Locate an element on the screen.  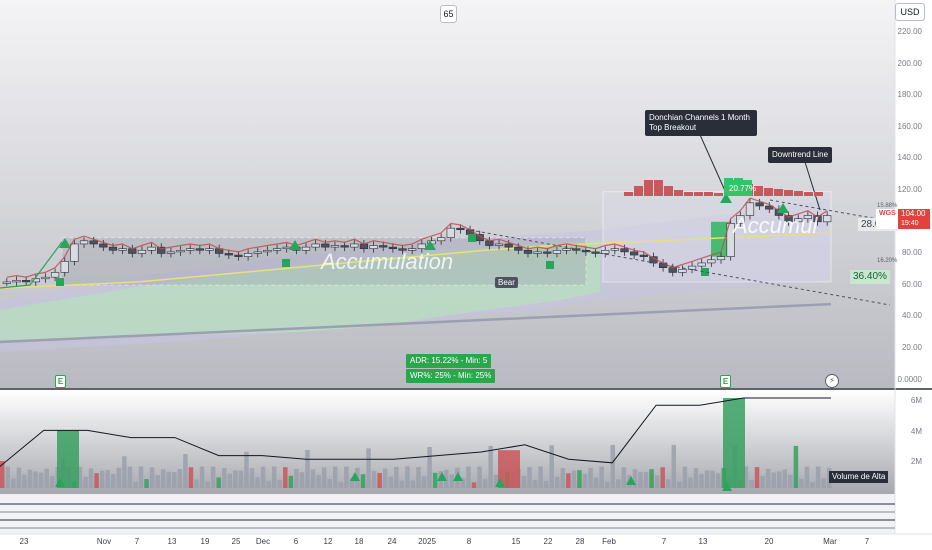
price-axis-tick: 180.00 is located at coordinates (909, 95).